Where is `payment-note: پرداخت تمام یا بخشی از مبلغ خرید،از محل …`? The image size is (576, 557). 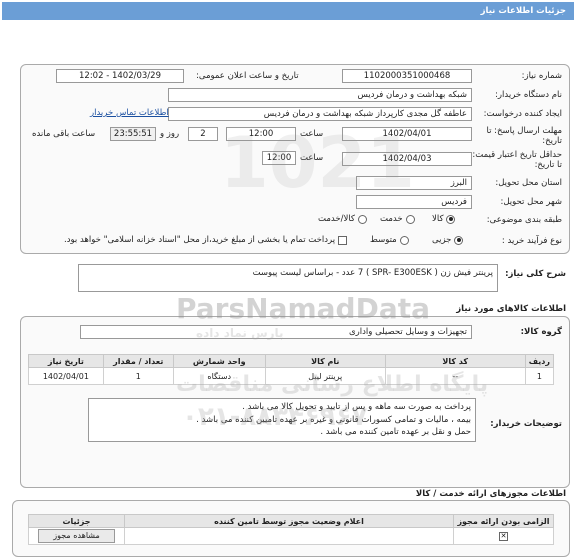
payment-note: پرداخت تمام یا بخشی از مبلغ خرید،از محل … is located at coordinates (200, 240).